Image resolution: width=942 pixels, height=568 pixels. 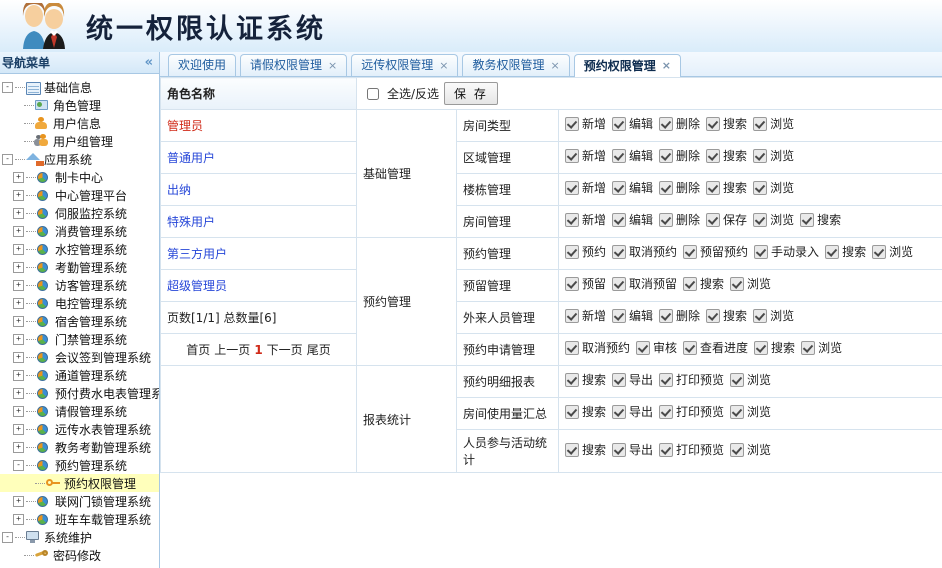 I want to click on role-name: 超级管理员, so click(x=197, y=286).